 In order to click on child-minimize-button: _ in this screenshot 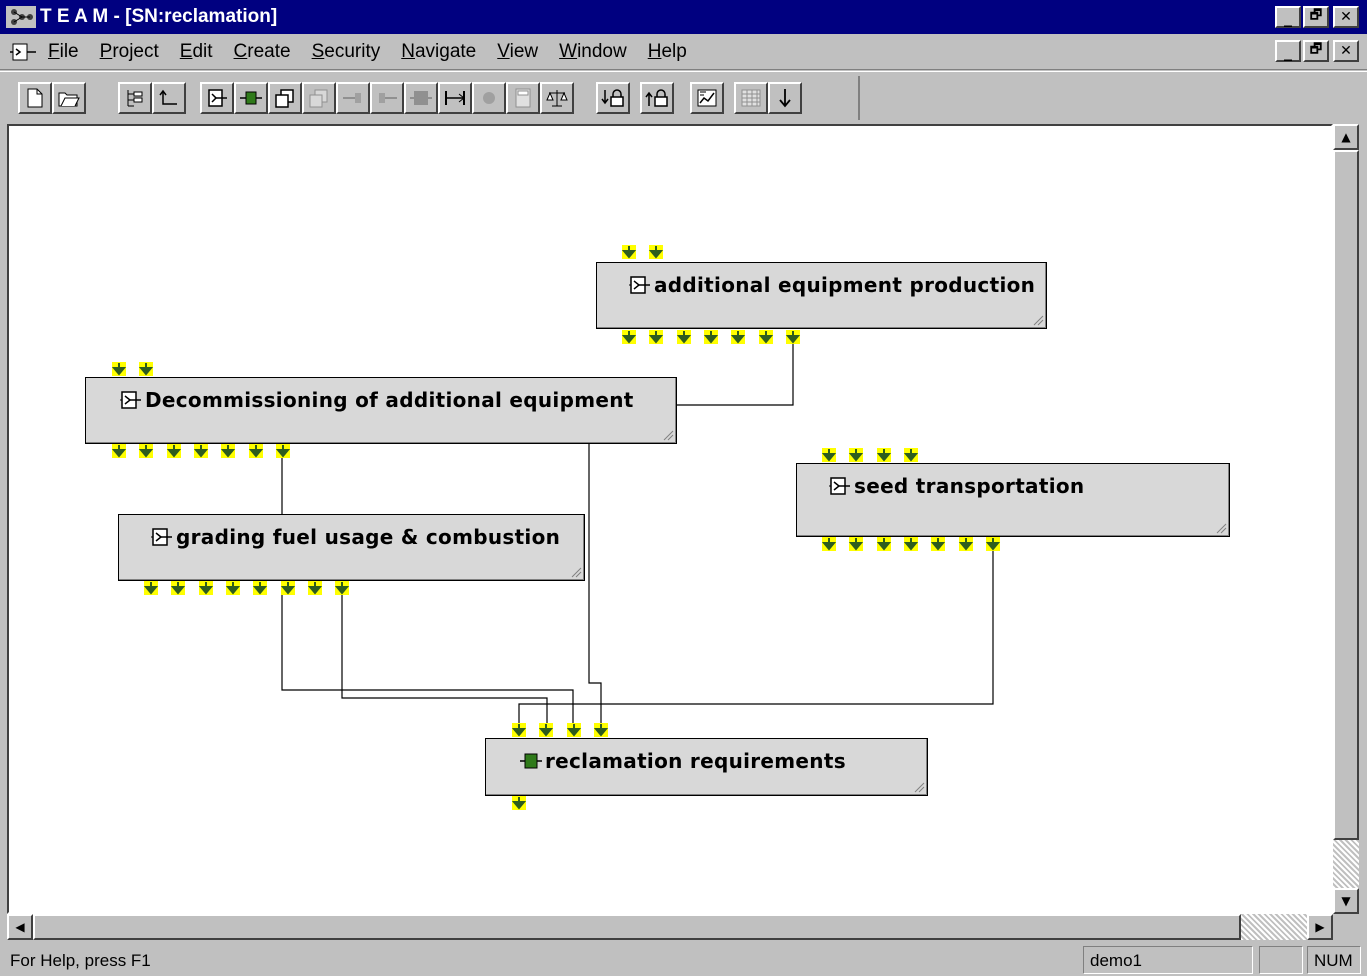, I will do `click(1288, 51)`.